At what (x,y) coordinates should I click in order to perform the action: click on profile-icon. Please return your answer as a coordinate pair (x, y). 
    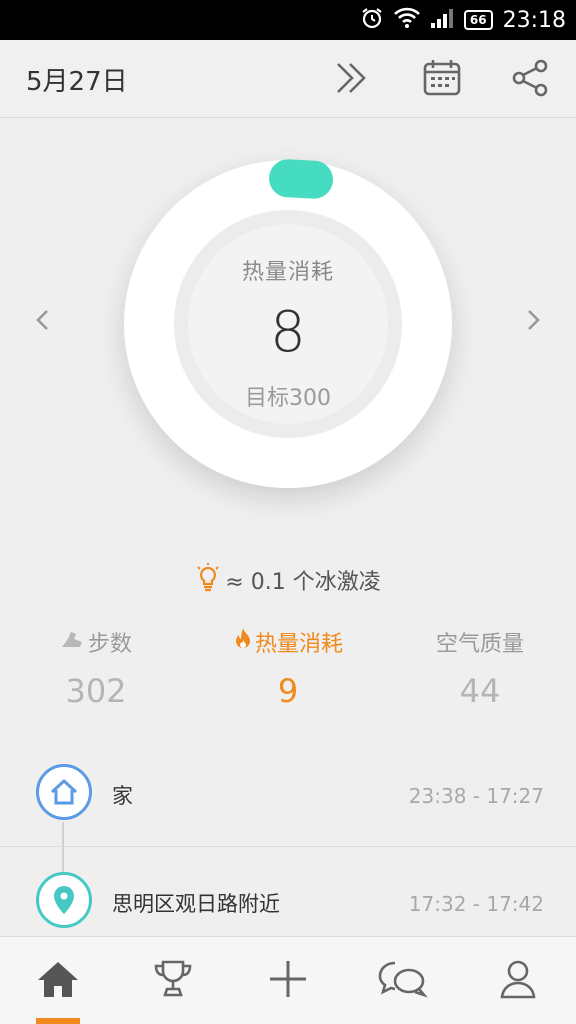
    Looking at the image, I should click on (518, 981).